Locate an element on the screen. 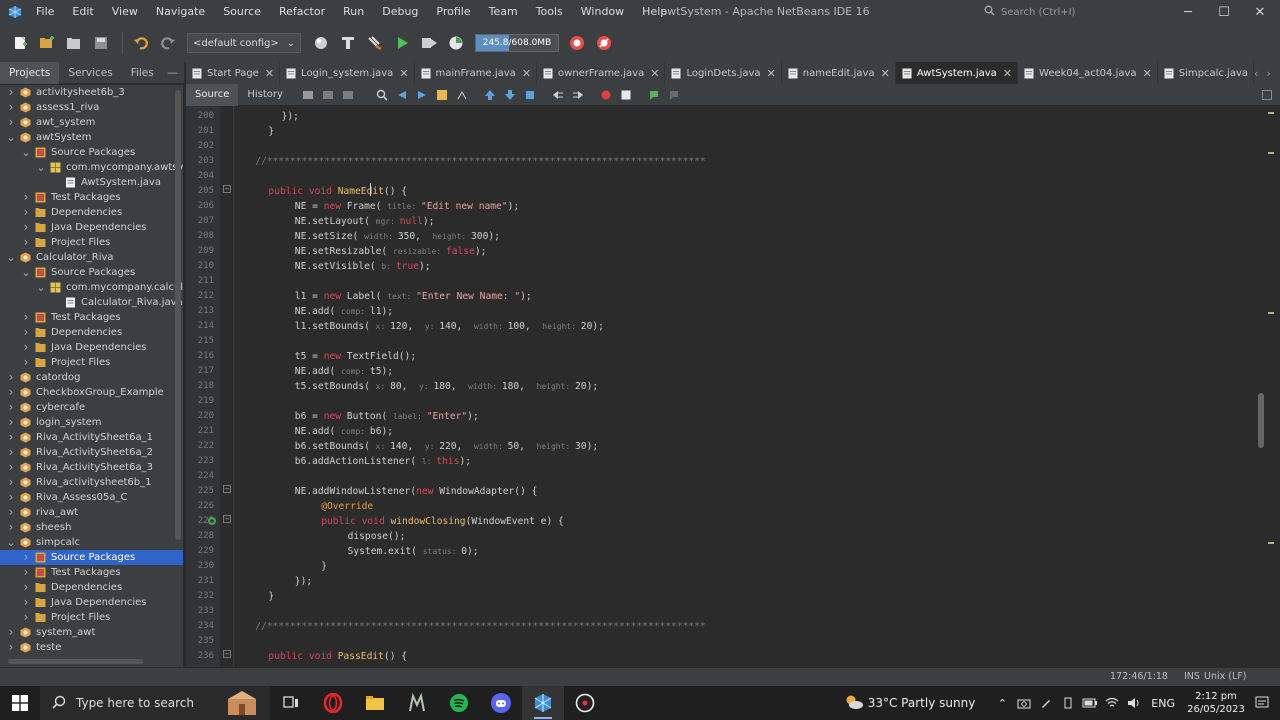  start-macro-recording-icon is located at coordinates (606, 95).